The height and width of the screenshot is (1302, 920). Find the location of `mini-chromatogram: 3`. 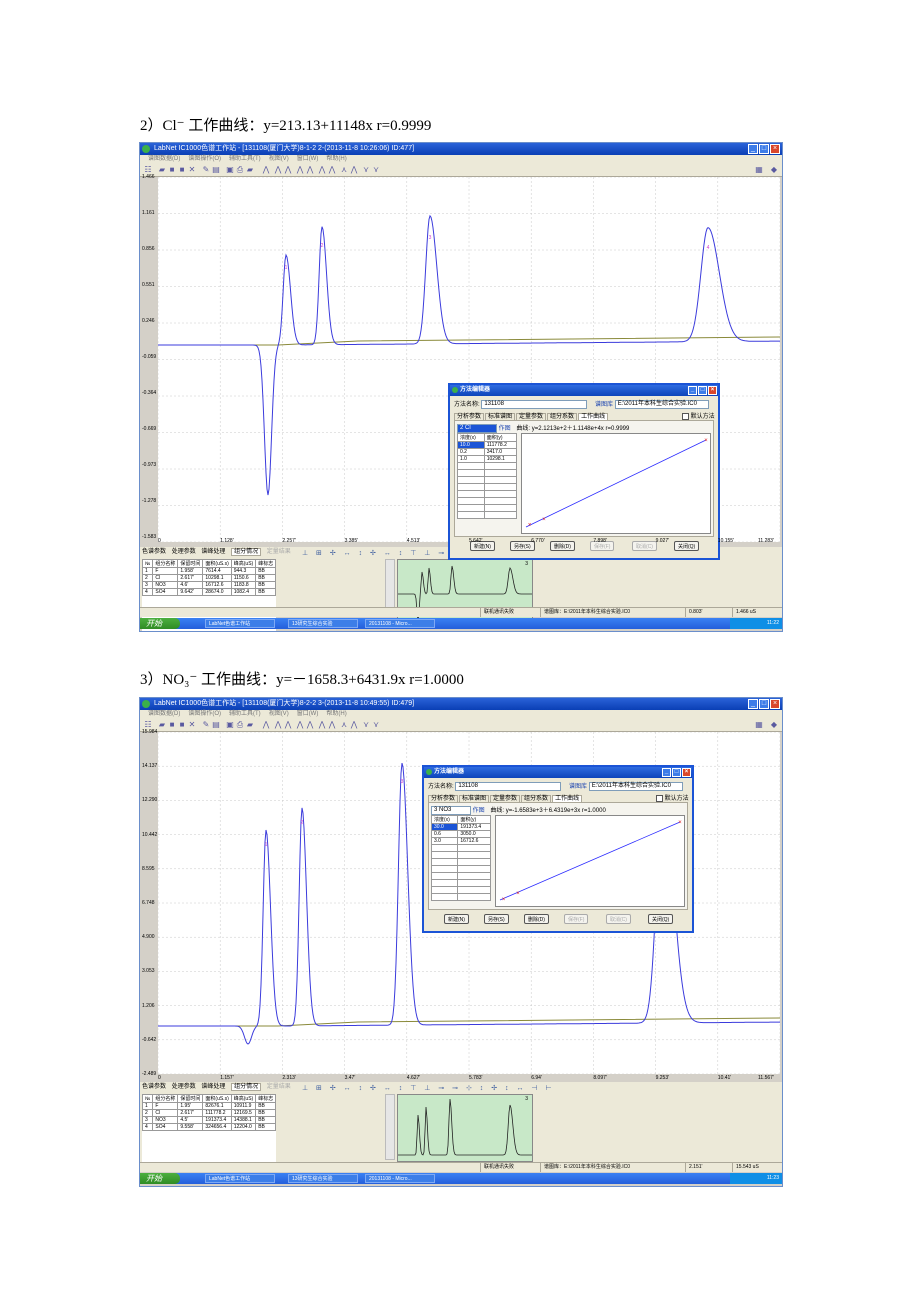

mini-chromatogram: 3 is located at coordinates (465, 1128).